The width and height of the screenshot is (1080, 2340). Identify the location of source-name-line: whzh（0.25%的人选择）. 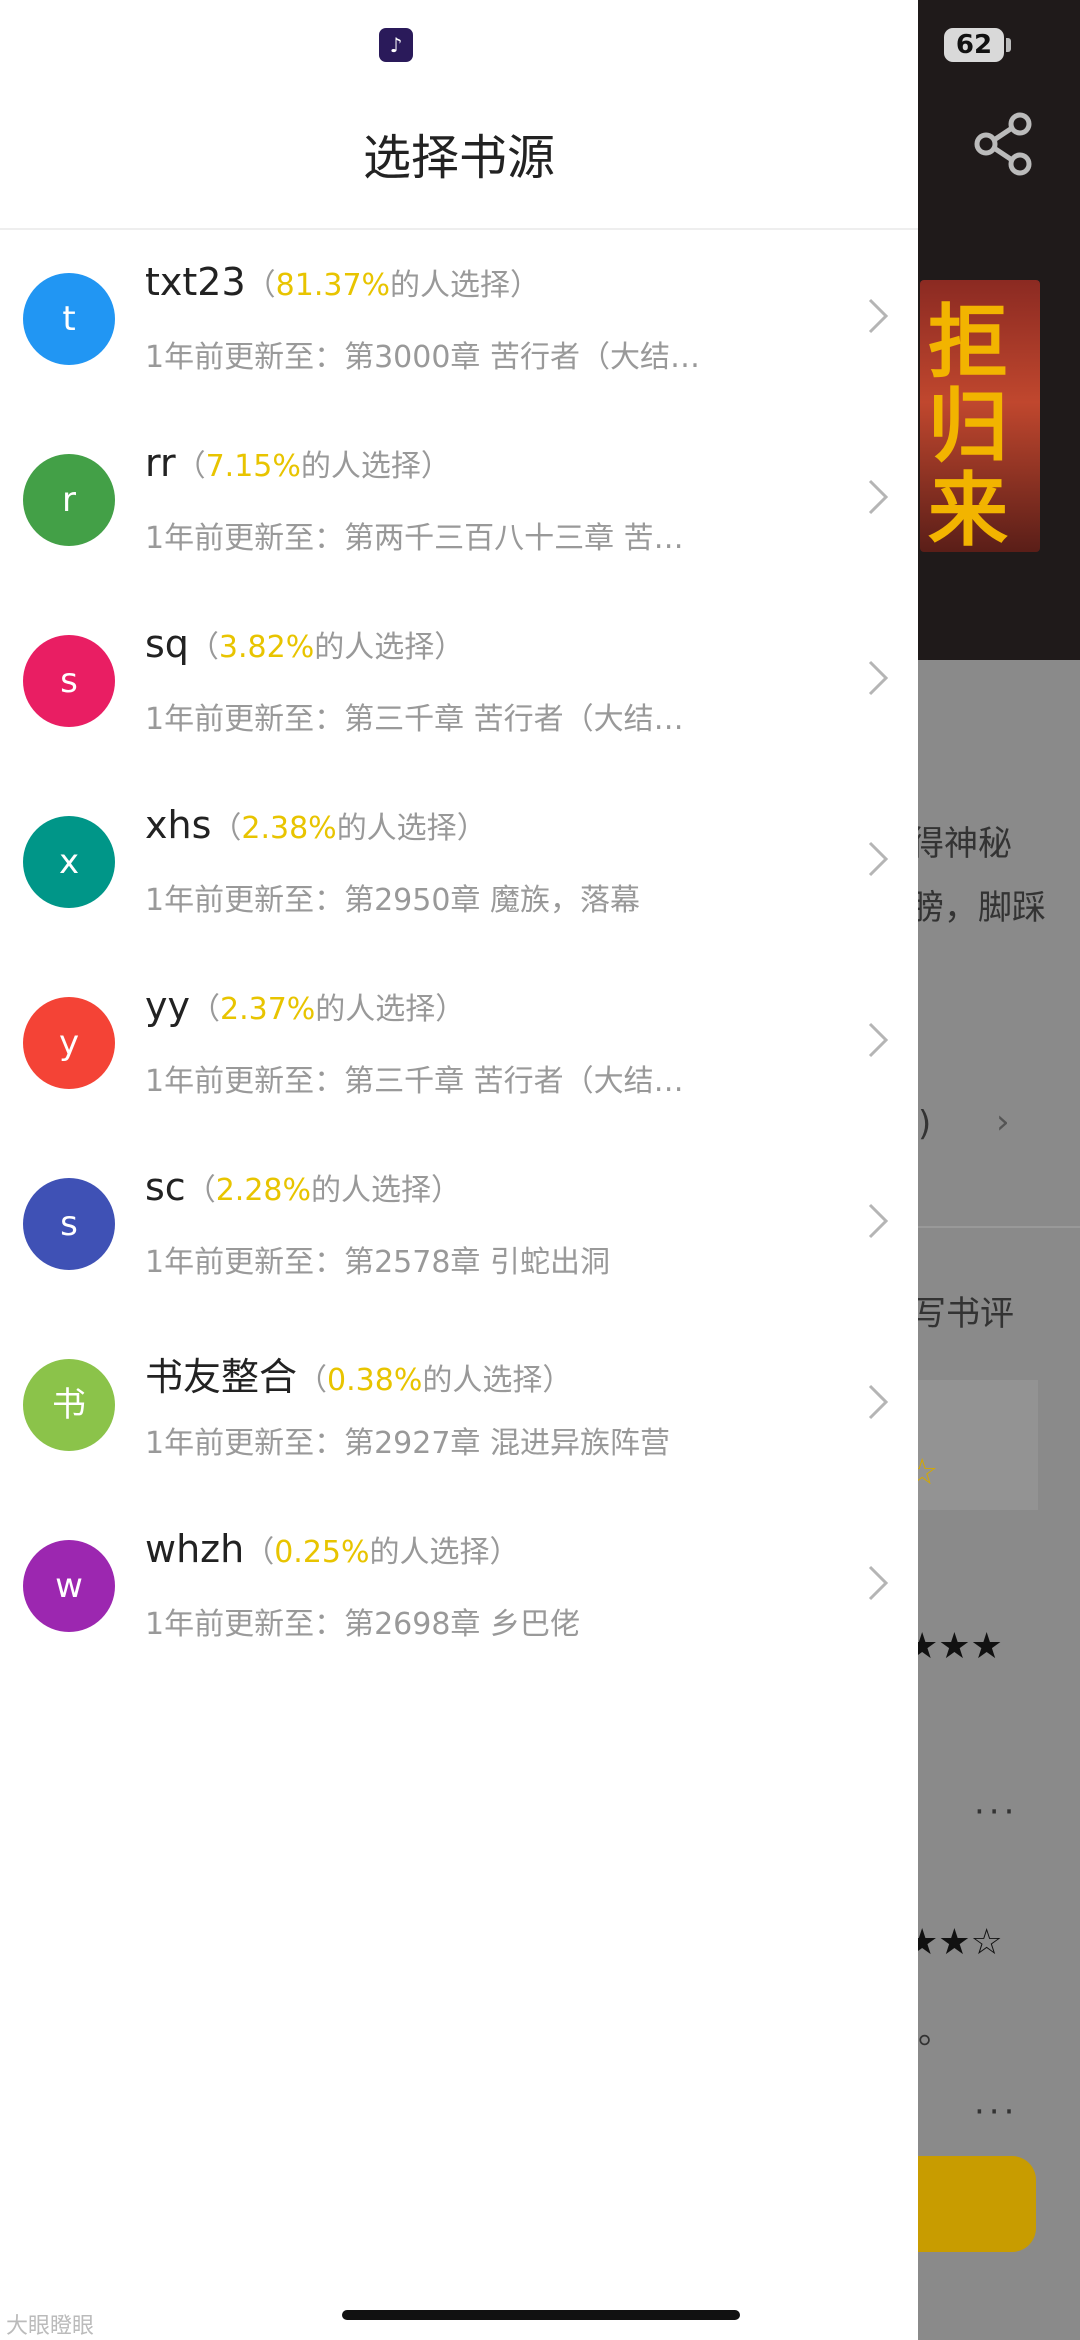
(332, 1549).